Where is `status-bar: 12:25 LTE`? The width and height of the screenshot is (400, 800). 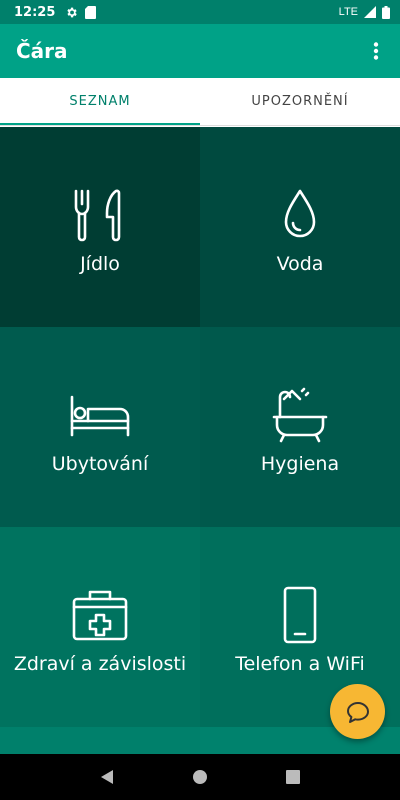 status-bar: 12:25 LTE is located at coordinates (200, 12).